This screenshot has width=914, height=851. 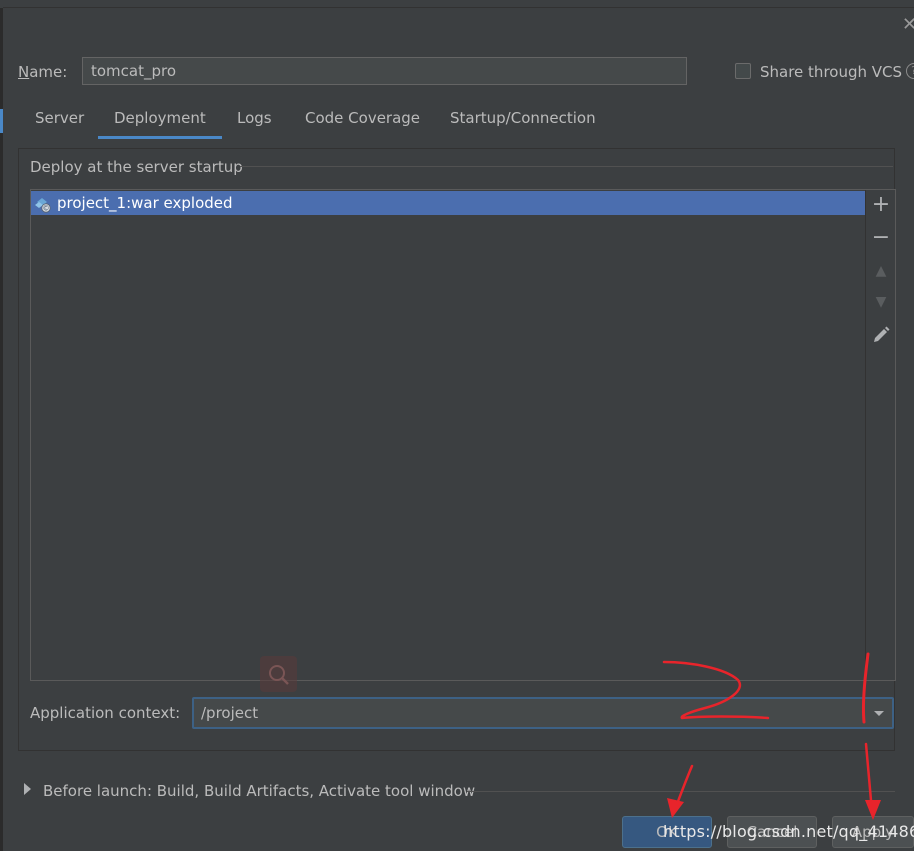 I want to click on pencil-icon, so click(x=881, y=335).